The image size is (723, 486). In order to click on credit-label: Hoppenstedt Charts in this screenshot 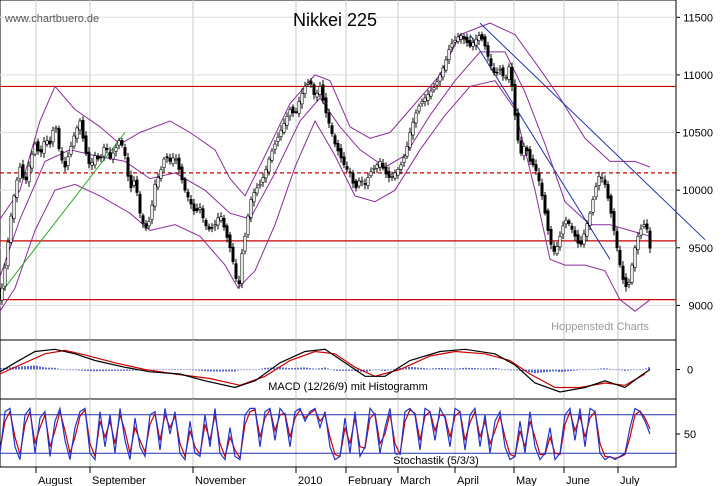, I will do `click(600, 327)`.